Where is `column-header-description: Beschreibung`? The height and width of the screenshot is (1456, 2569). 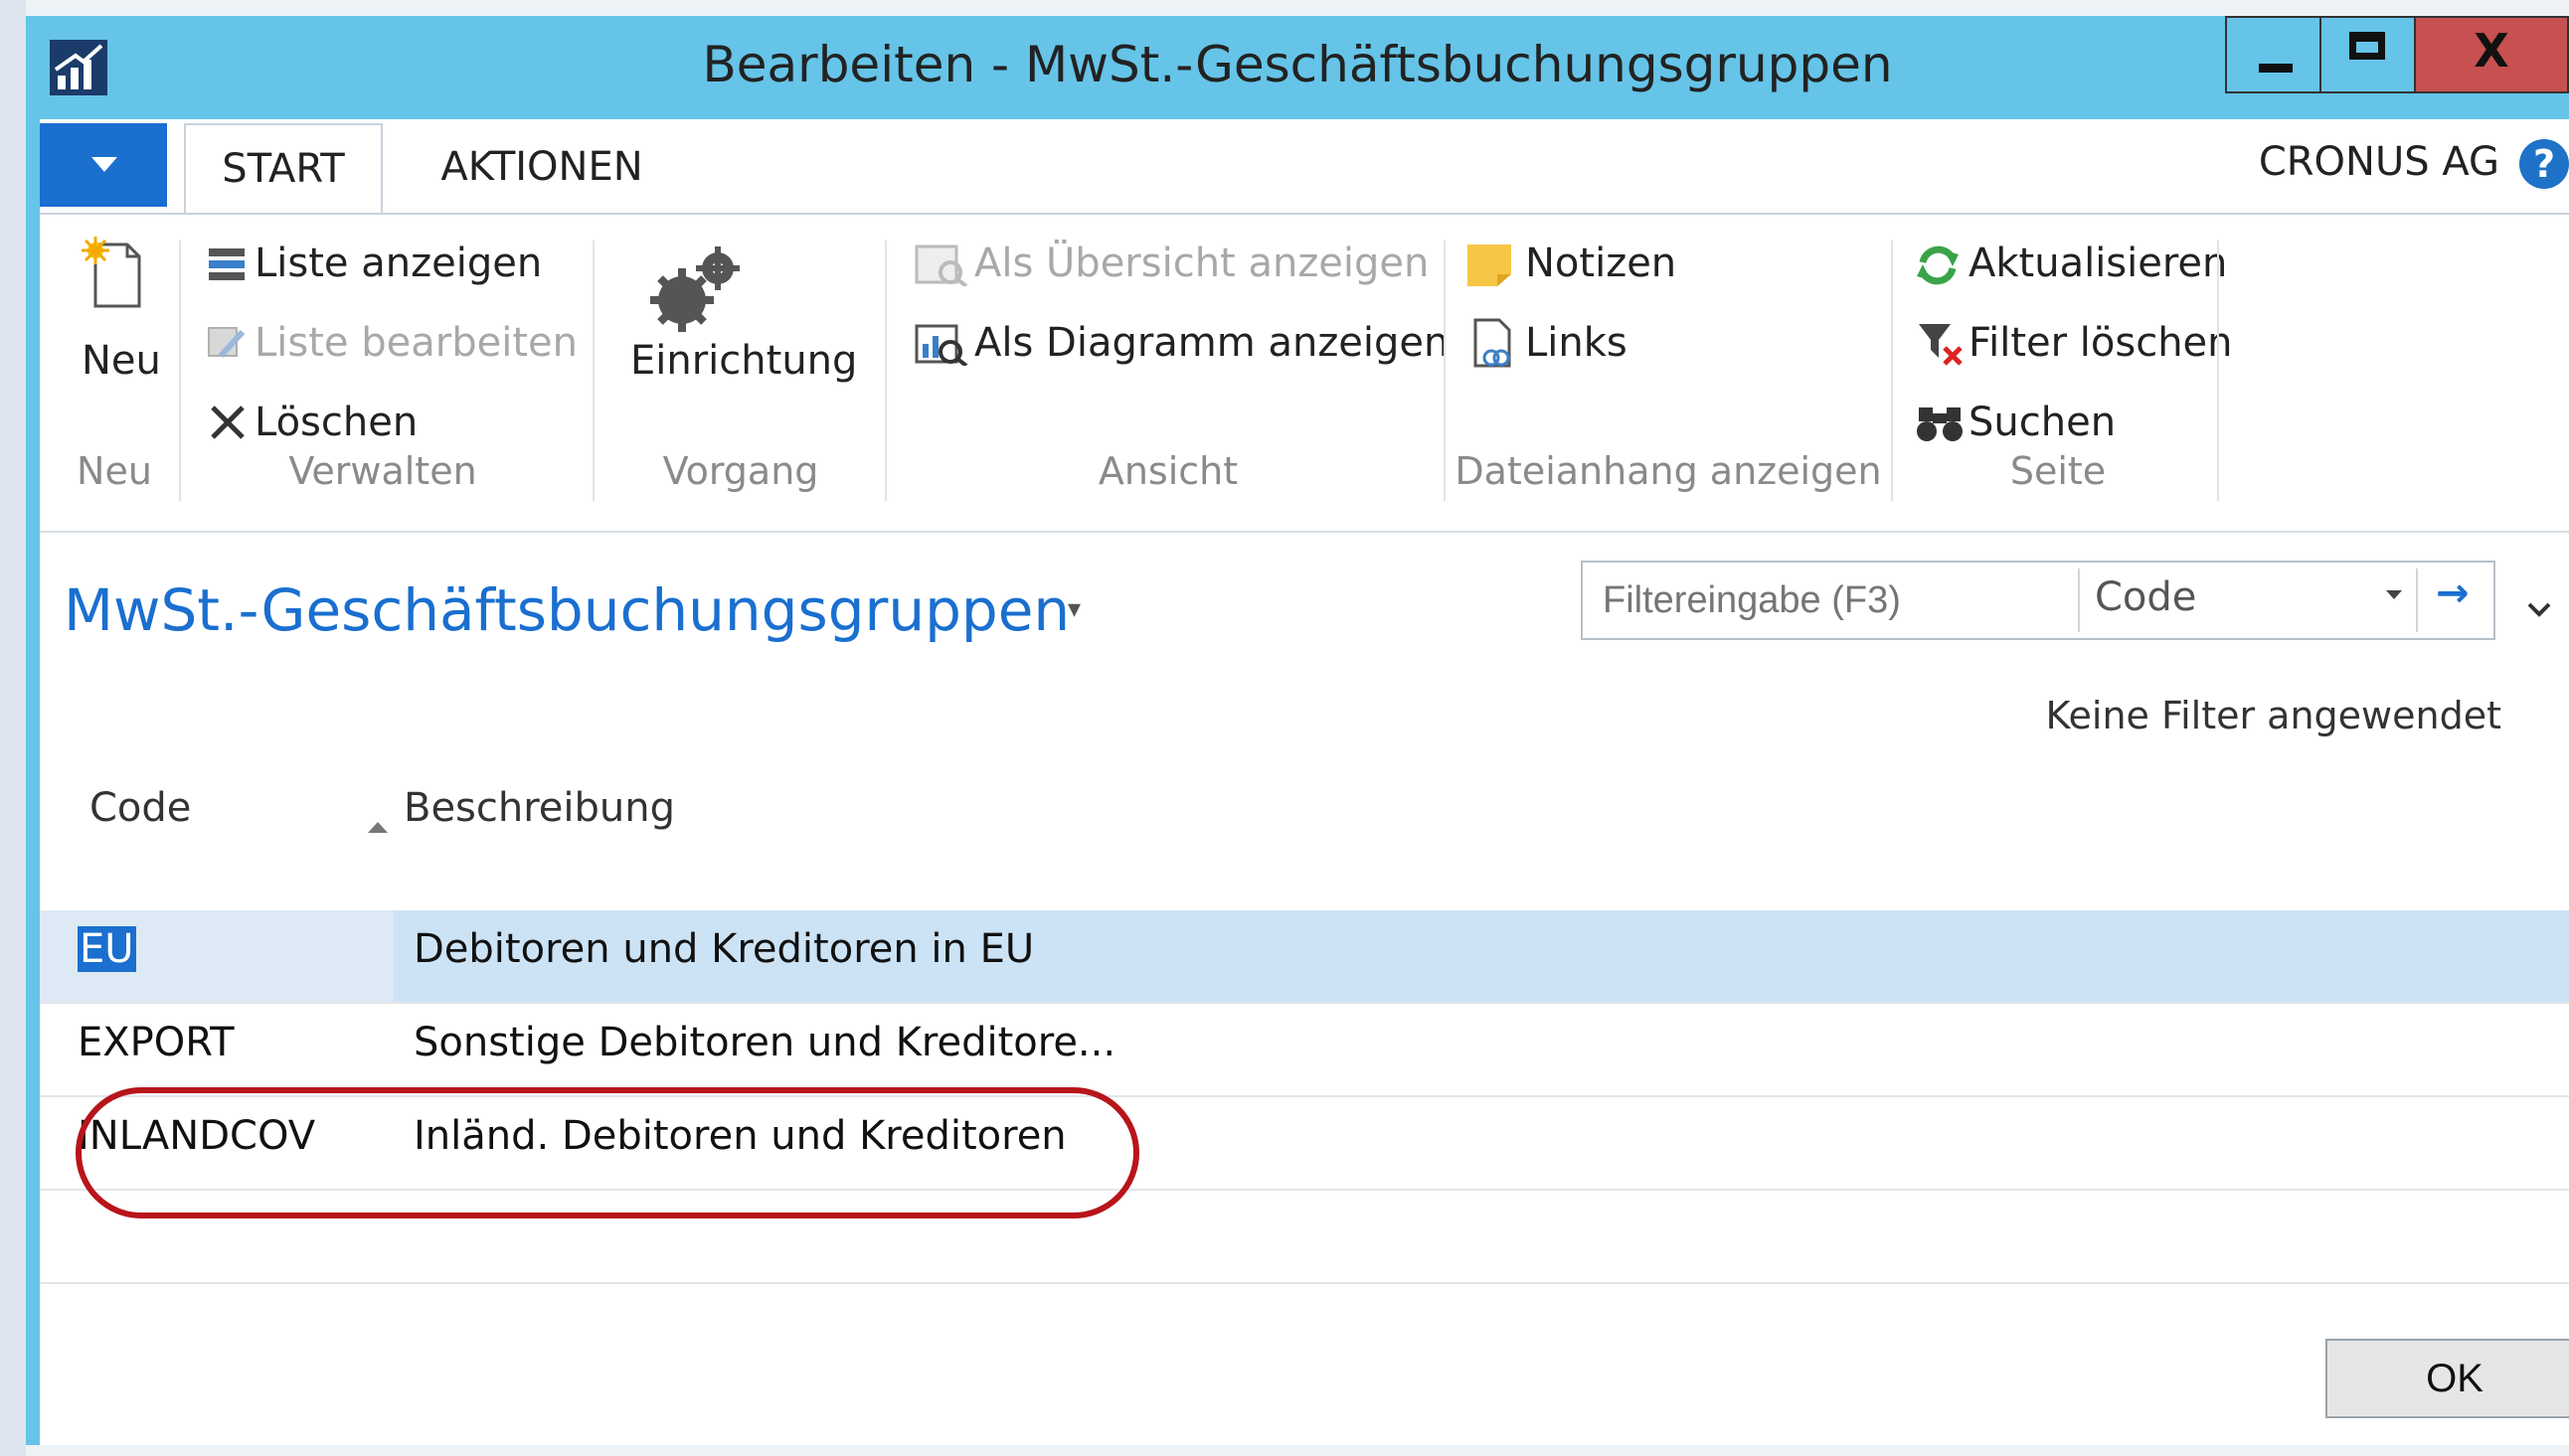
column-header-description: Beschreibung is located at coordinates (540, 808).